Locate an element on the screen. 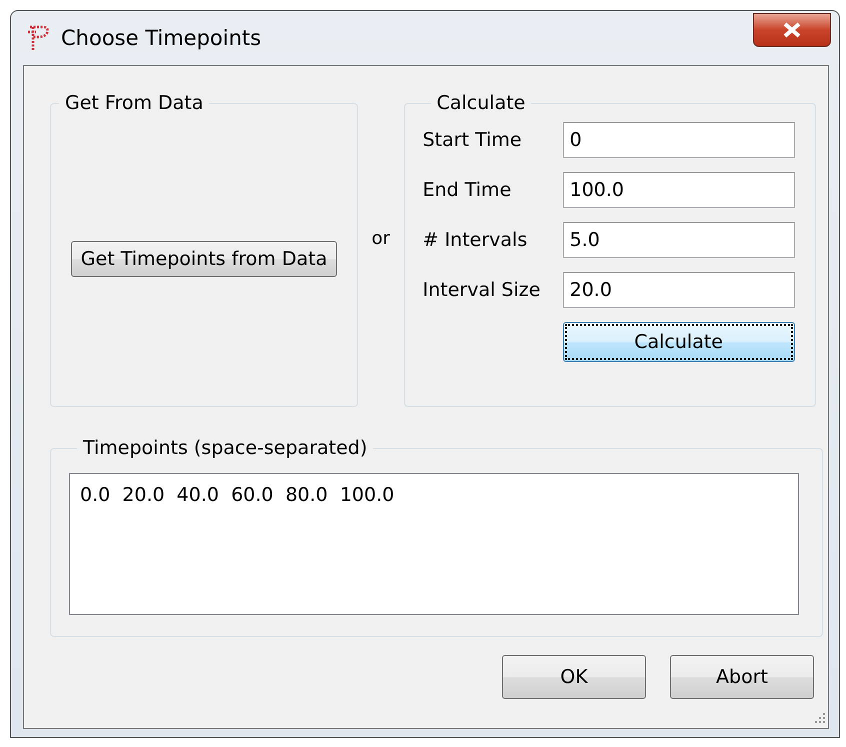  field-label: Start Time is located at coordinates (472, 140).